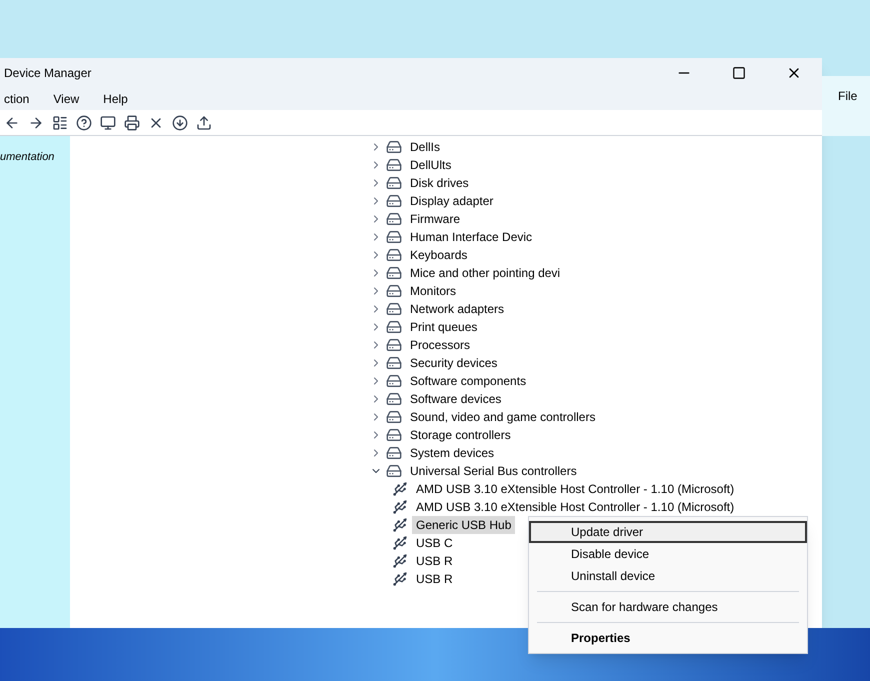  Describe the element at coordinates (452, 201) in the screenshot. I see `tree-item: Display adapter` at that location.